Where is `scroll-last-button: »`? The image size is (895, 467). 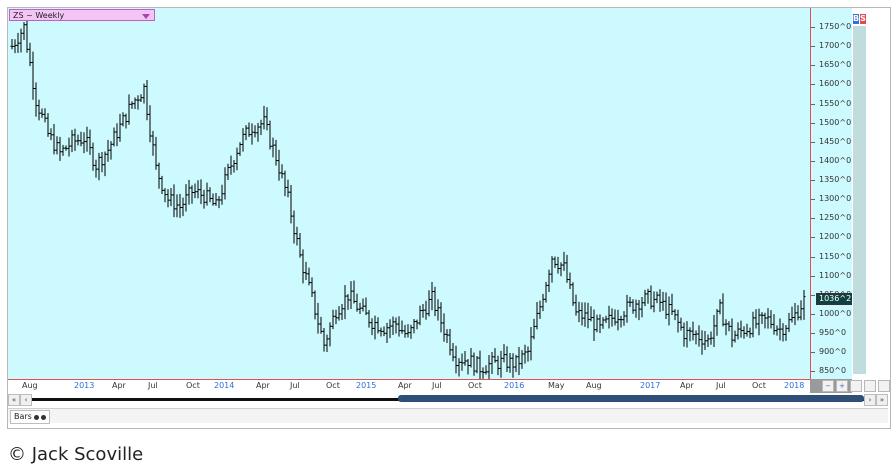 scroll-last-button: » is located at coordinates (882, 400).